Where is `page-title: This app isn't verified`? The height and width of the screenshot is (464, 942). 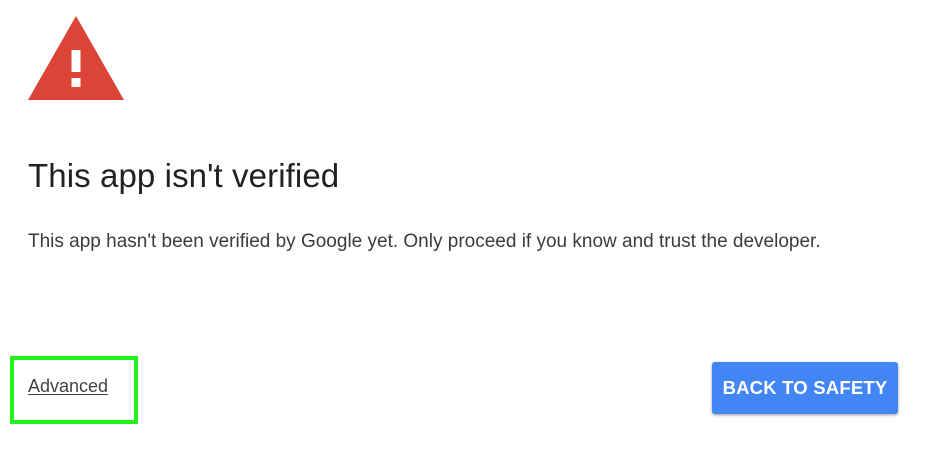
page-title: This app isn't verified is located at coordinates (184, 175).